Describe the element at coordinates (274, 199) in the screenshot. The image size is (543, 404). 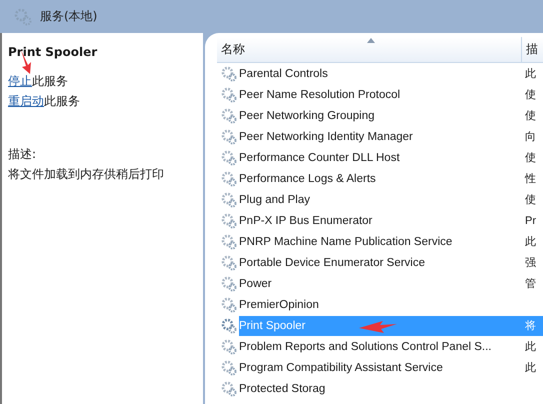
I see `service-name-cell: Plug and Play` at that location.